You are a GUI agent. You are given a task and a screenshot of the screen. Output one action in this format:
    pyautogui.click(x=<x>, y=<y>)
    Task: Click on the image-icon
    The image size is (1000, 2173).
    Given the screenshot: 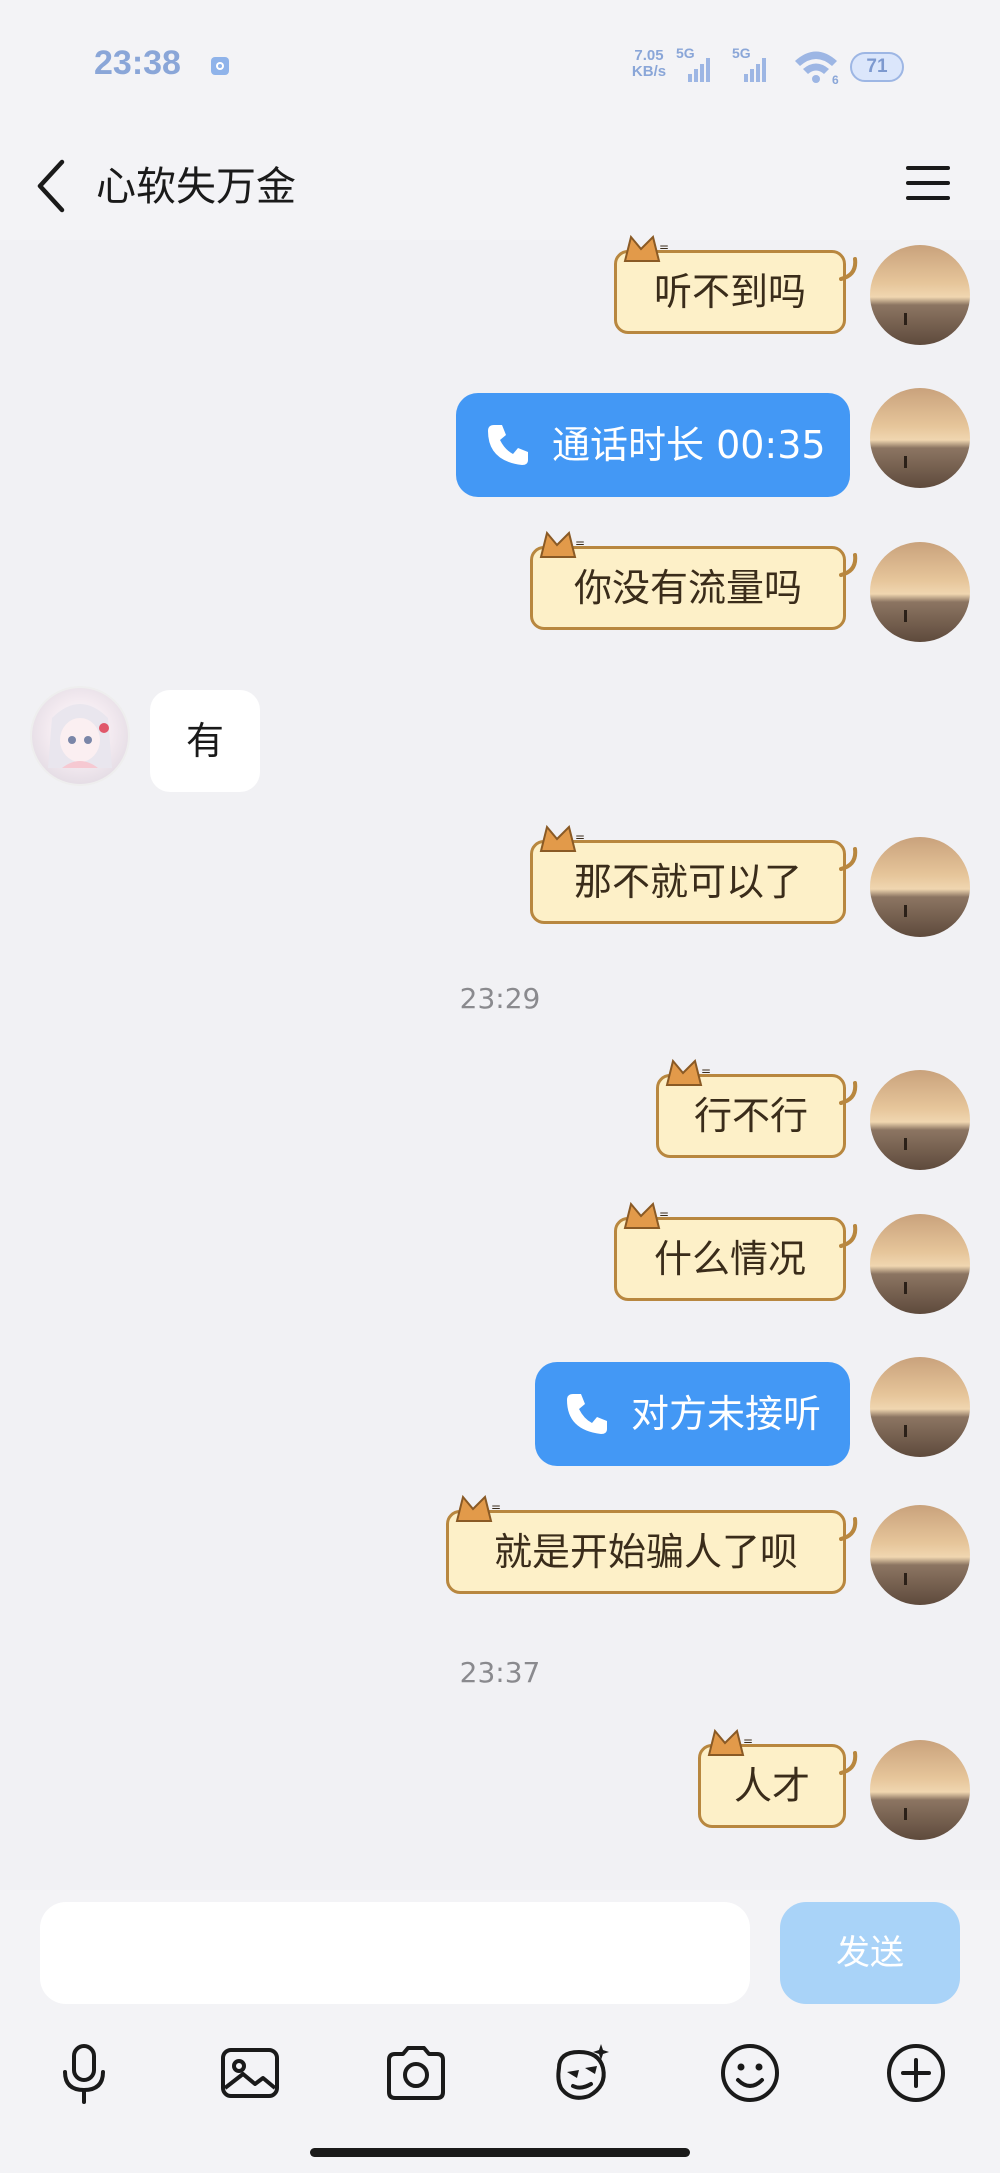 What is the action you would take?
    pyautogui.click(x=250, y=2073)
    